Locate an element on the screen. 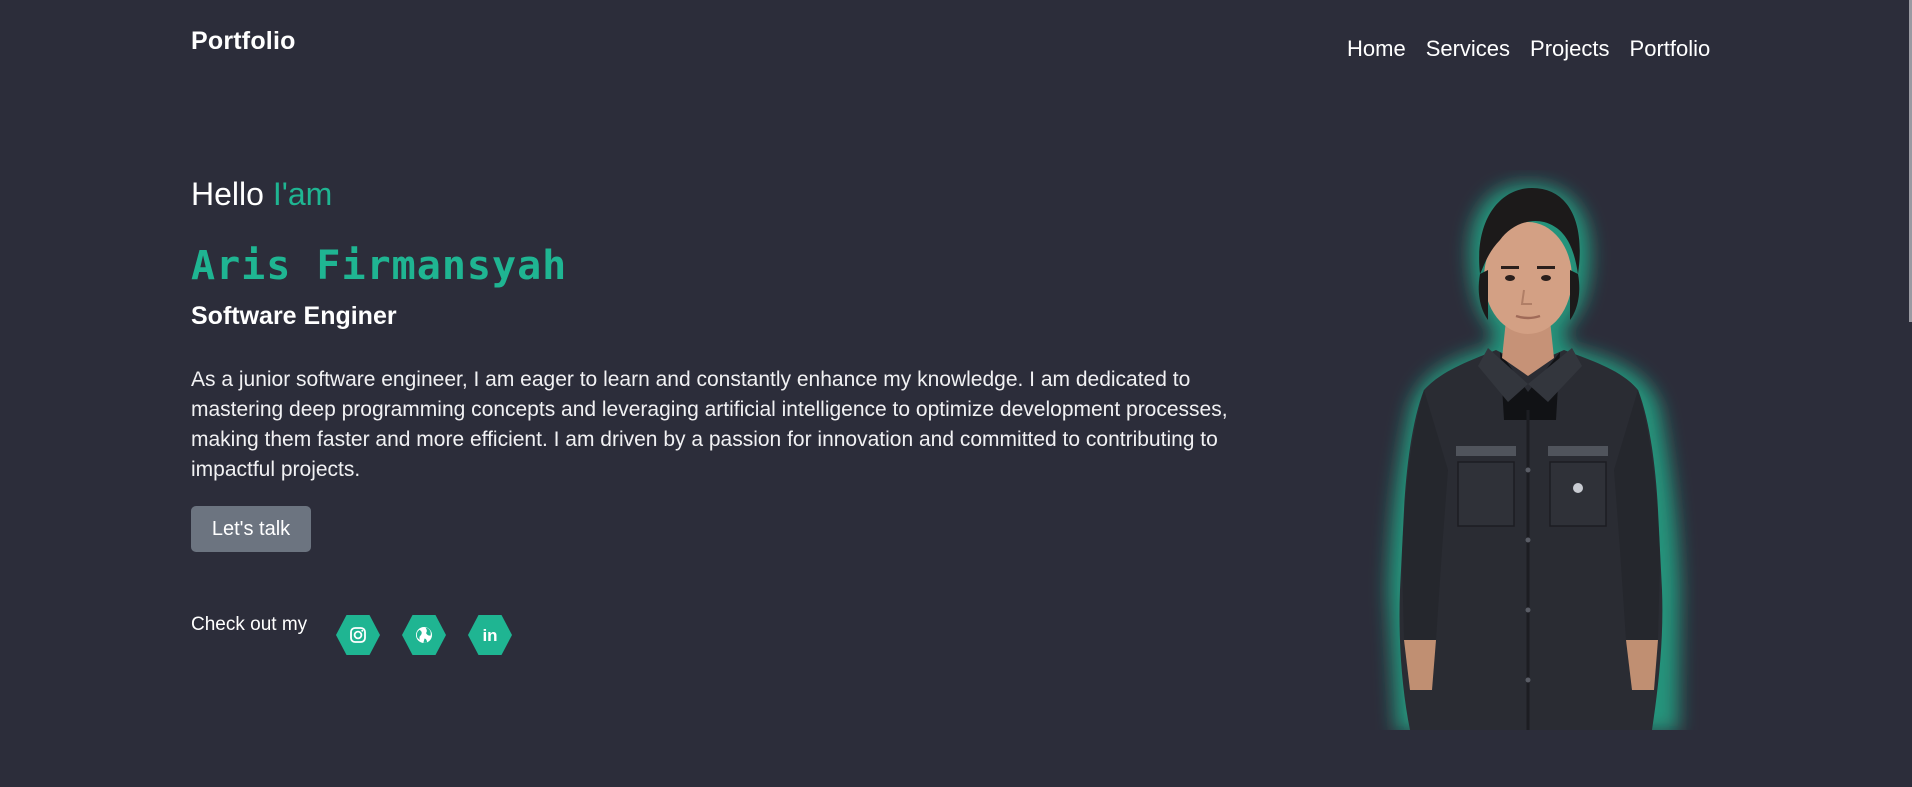  nav-services: Services is located at coordinates (1468, 49).